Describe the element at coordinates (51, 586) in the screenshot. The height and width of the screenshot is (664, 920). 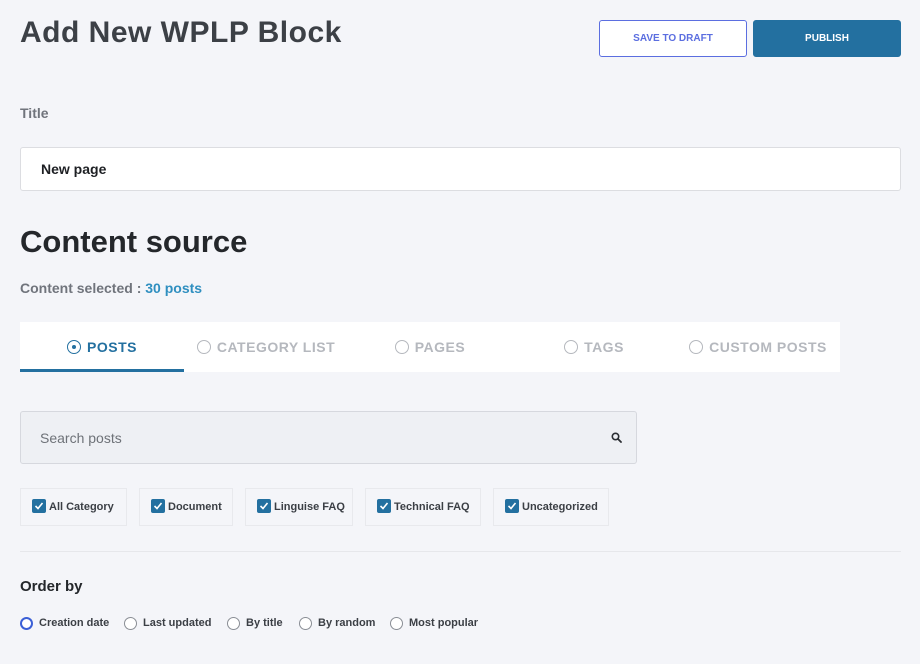
I see `order-by-heading: Order by` at that location.